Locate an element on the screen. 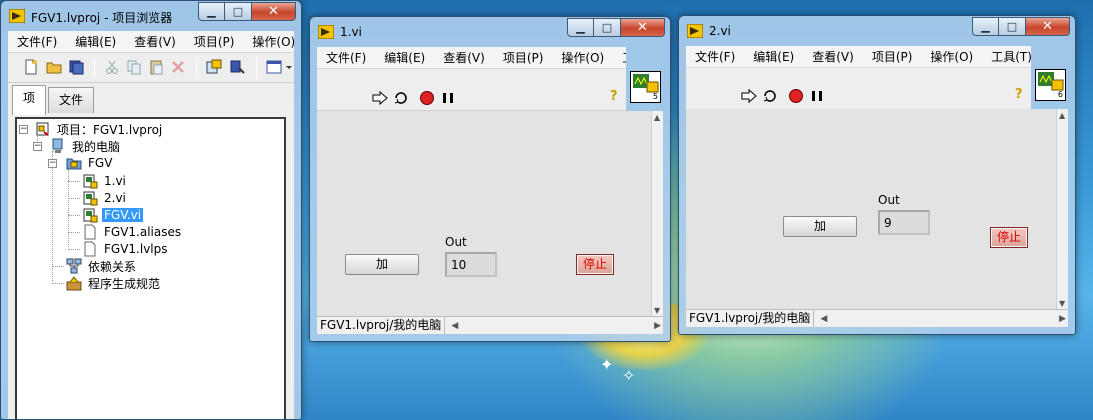 This screenshot has height=420, width=1093. title-bar: 2.vi ▁ □ ✕ is located at coordinates (877, 31).